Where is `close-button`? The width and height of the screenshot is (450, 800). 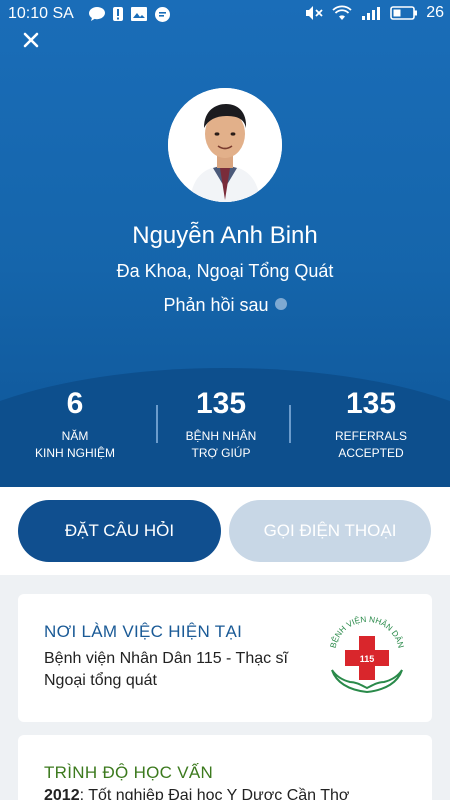 close-button is located at coordinates (31, 41).